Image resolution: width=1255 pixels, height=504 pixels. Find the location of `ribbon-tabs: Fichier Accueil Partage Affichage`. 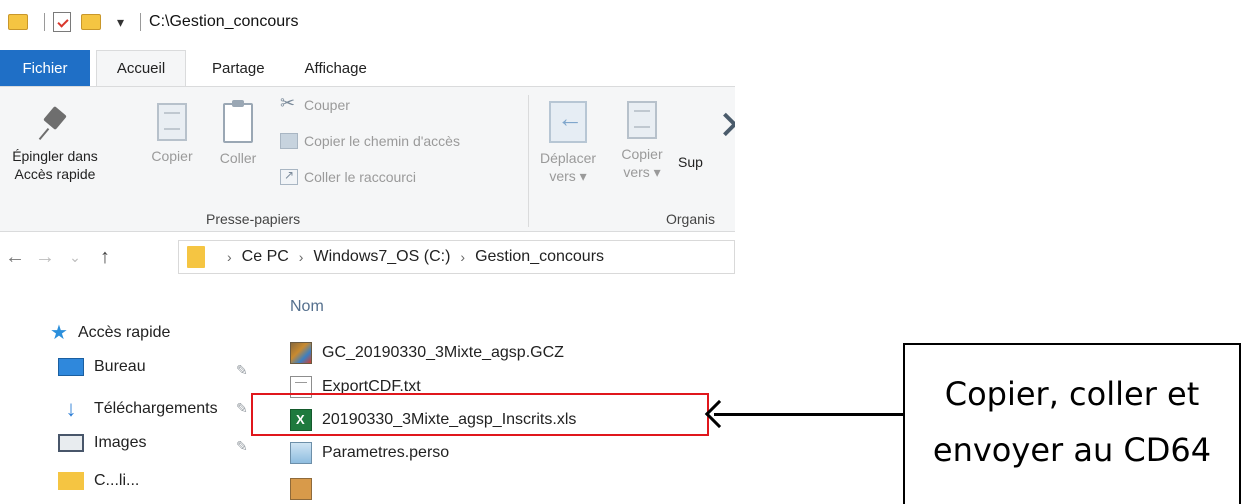

ribbon-tabs: Fichier Accueil Partage Affichage is located at coordinates (367, 68).